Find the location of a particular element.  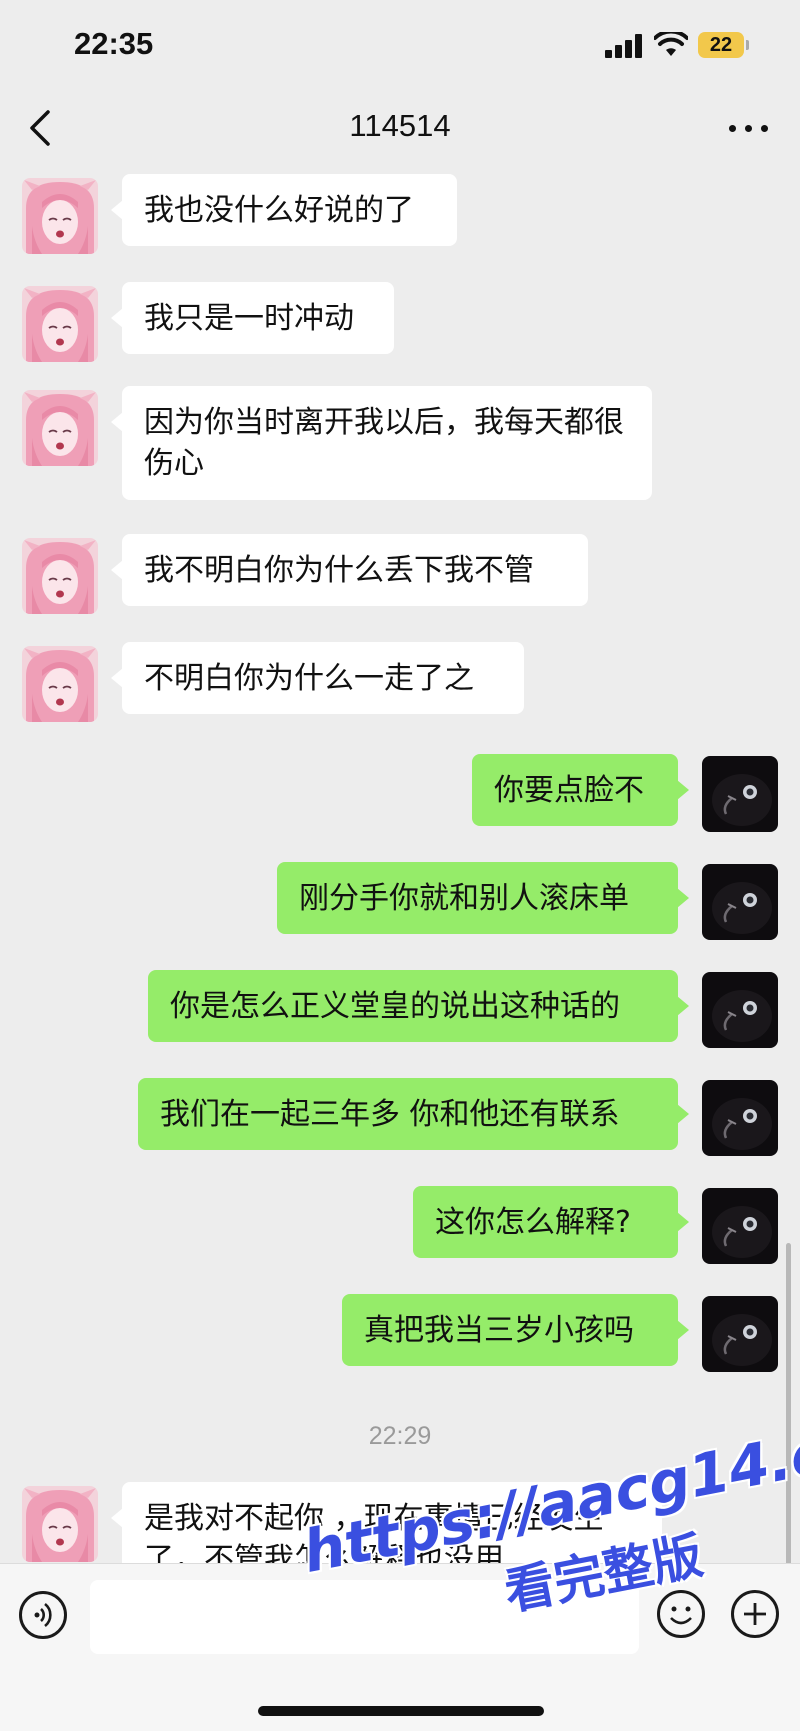

message-bubble: 这你怎么解释? is located at coordinates (551, 1222).